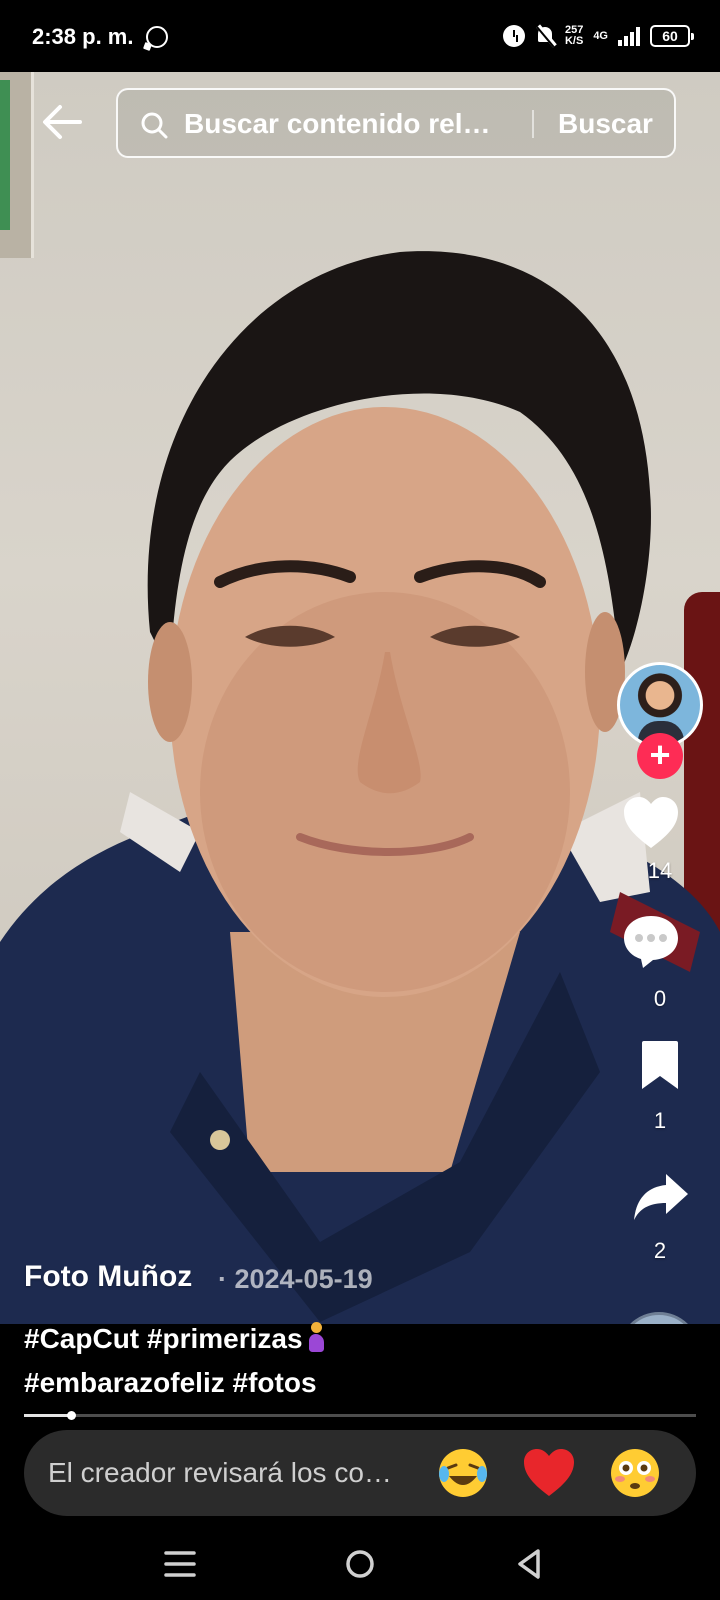 This screenshot has height=1600, width=720. I want to click on home-icon, so click(360, 1564).